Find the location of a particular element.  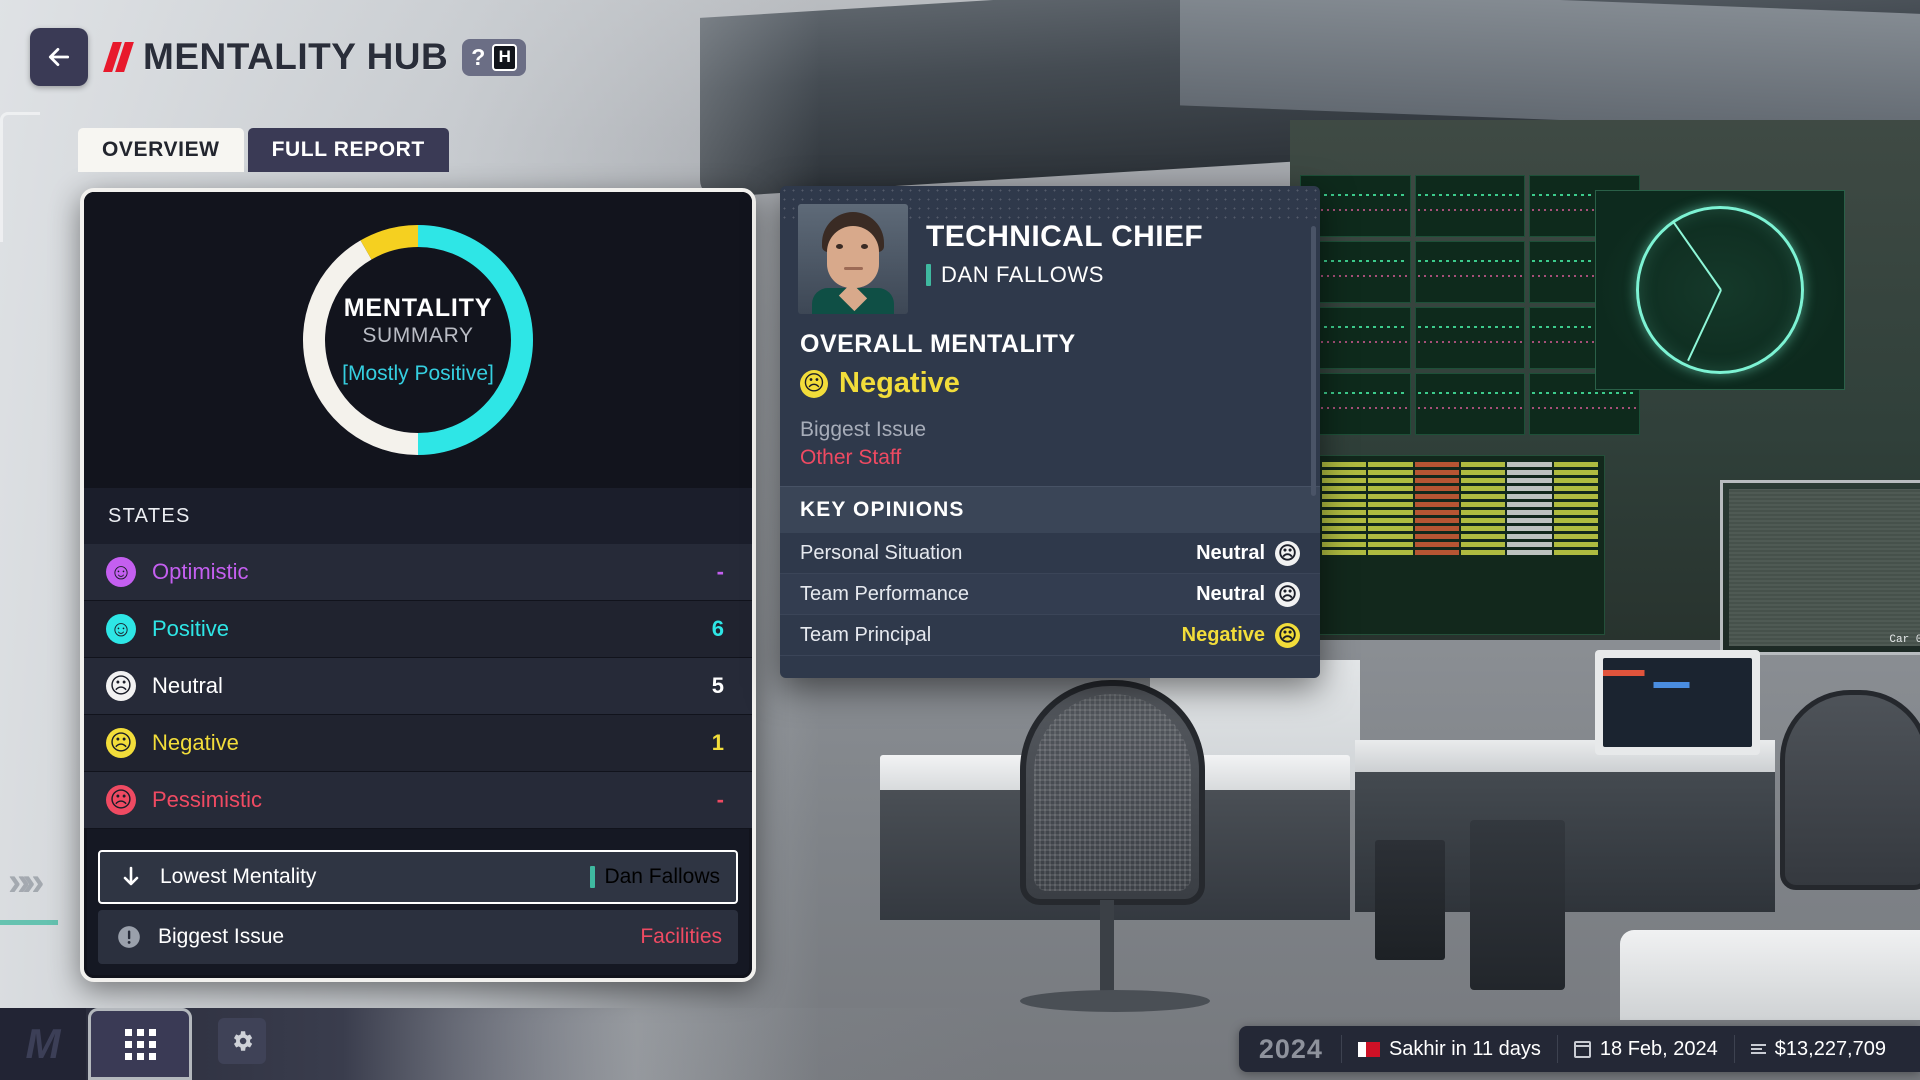

apps-grid-button is located at coordinates (140, 1044).